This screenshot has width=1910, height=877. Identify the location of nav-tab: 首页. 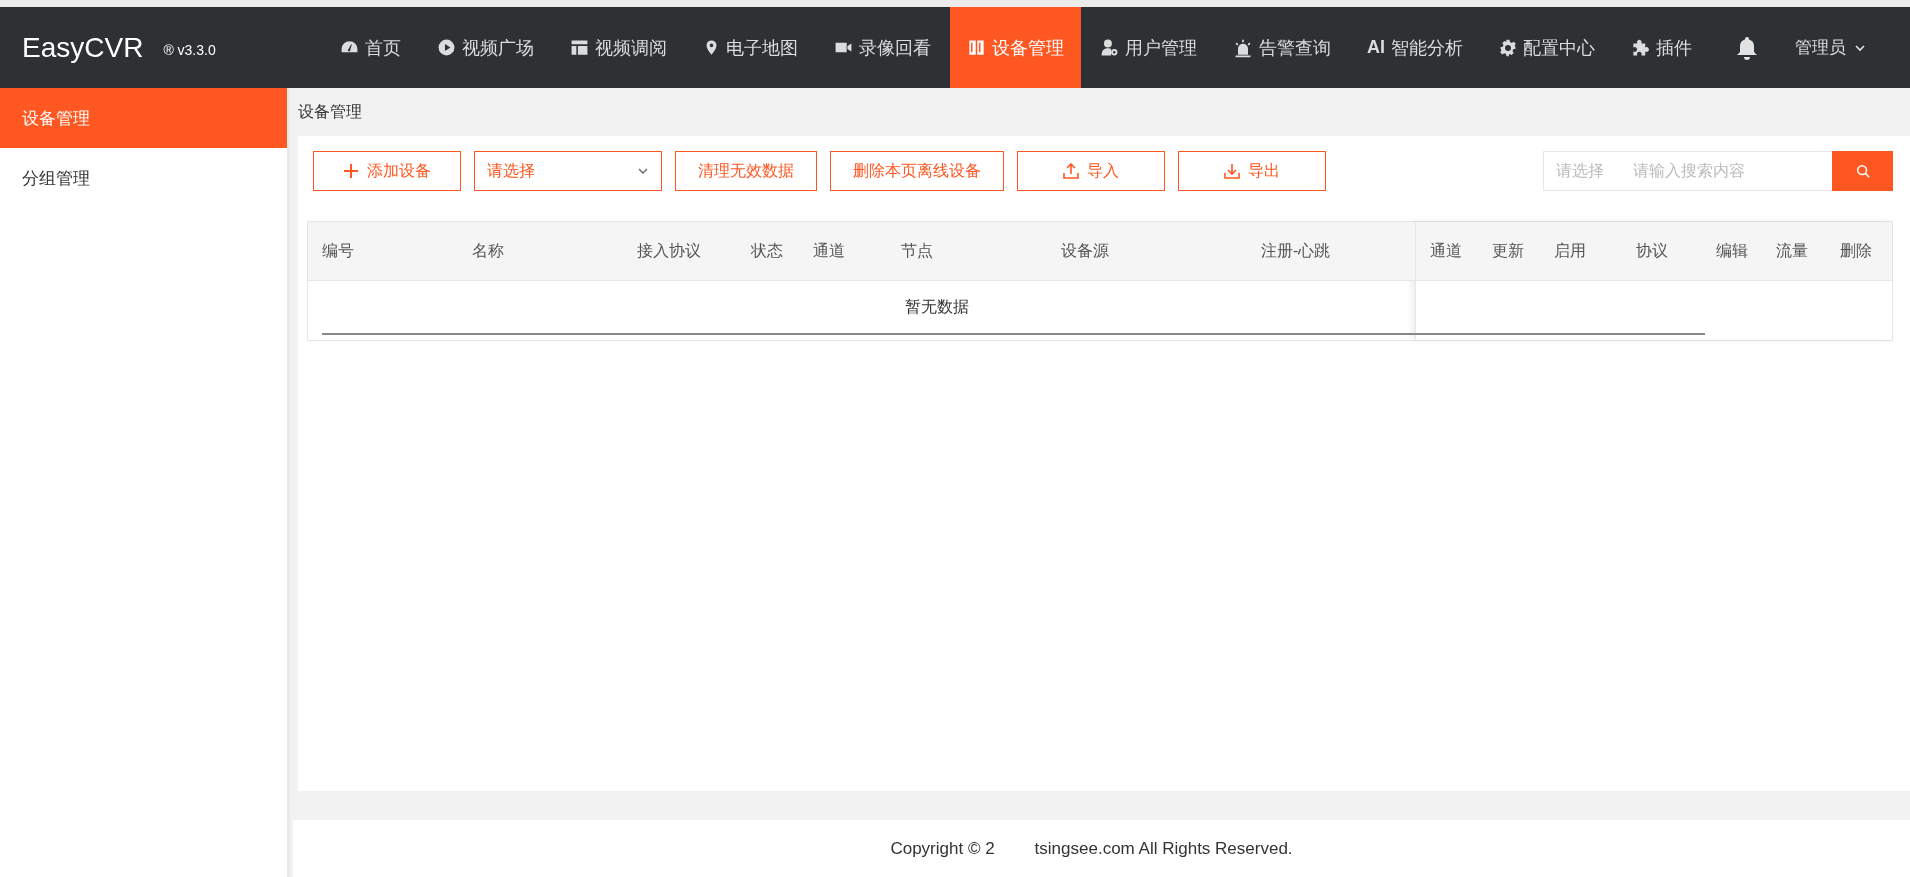
(370, 47).